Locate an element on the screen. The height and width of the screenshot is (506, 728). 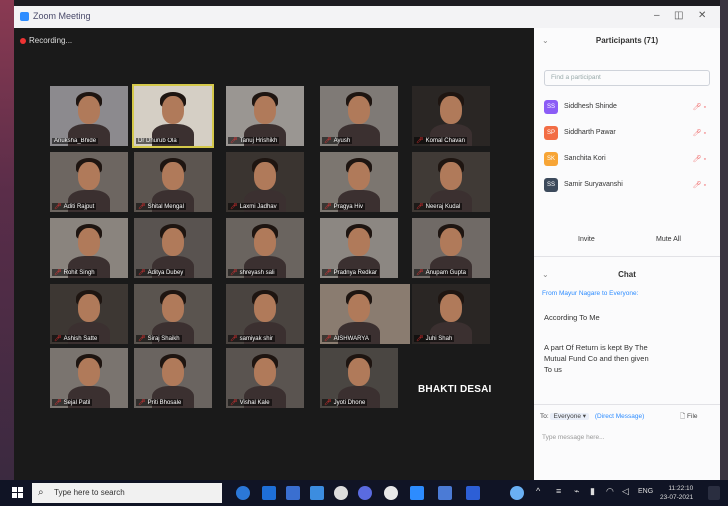
network-icon: ≡ is located at coordinates (558, 491).